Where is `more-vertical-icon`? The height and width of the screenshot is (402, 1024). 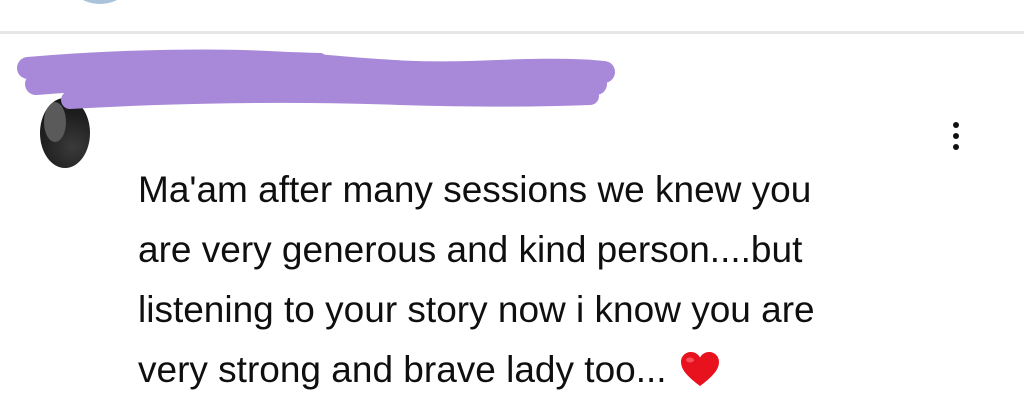 more-vertical-icon is located at coordinates (956, 136).